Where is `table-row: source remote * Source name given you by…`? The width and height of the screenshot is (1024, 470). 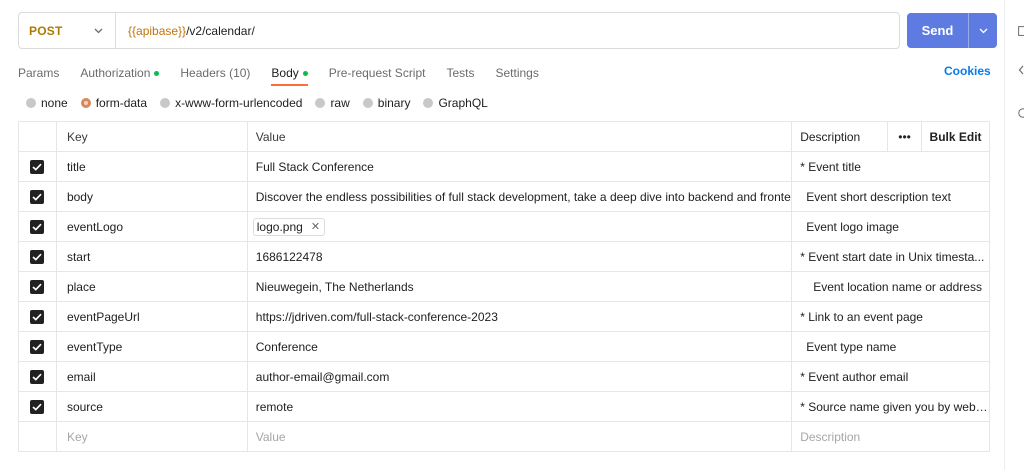 table-row: source remote * Source name given you by… is located at coordinates (504, 407).